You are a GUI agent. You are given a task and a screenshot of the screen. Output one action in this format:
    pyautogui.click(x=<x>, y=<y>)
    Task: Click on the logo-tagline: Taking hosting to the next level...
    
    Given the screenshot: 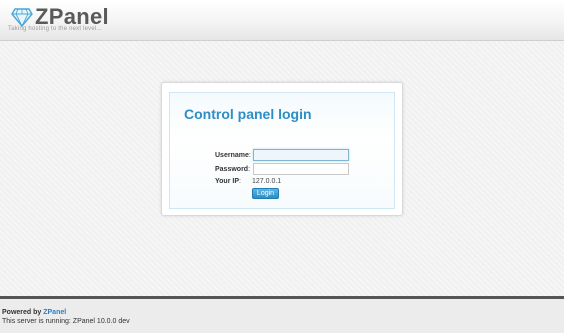 What is the action you would take?
    pyautogui.click(x=55, y=29)
    